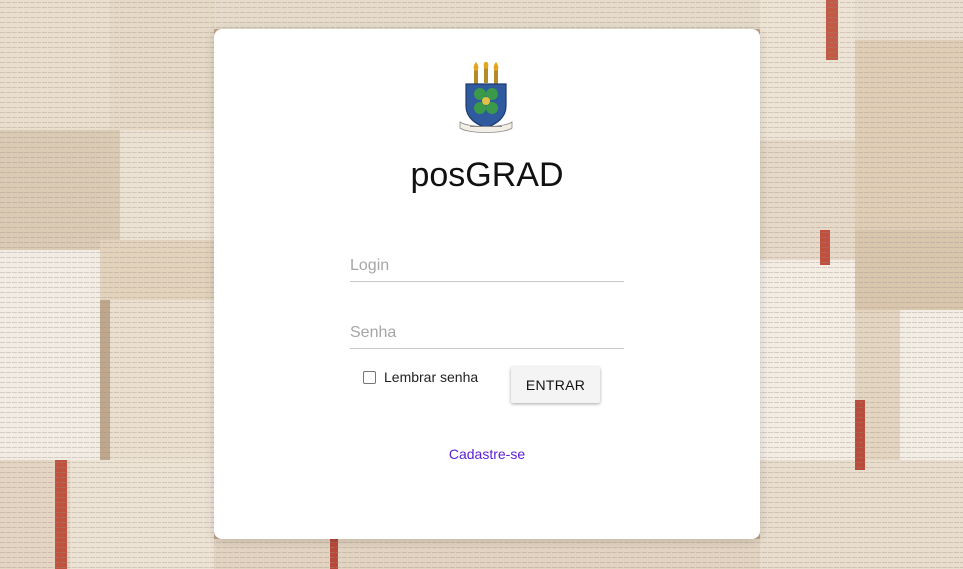 The width and height of the screenshot is (963, 569). I want to click on remember-password-checkbox: Lembrar senha, so click(420, 377).